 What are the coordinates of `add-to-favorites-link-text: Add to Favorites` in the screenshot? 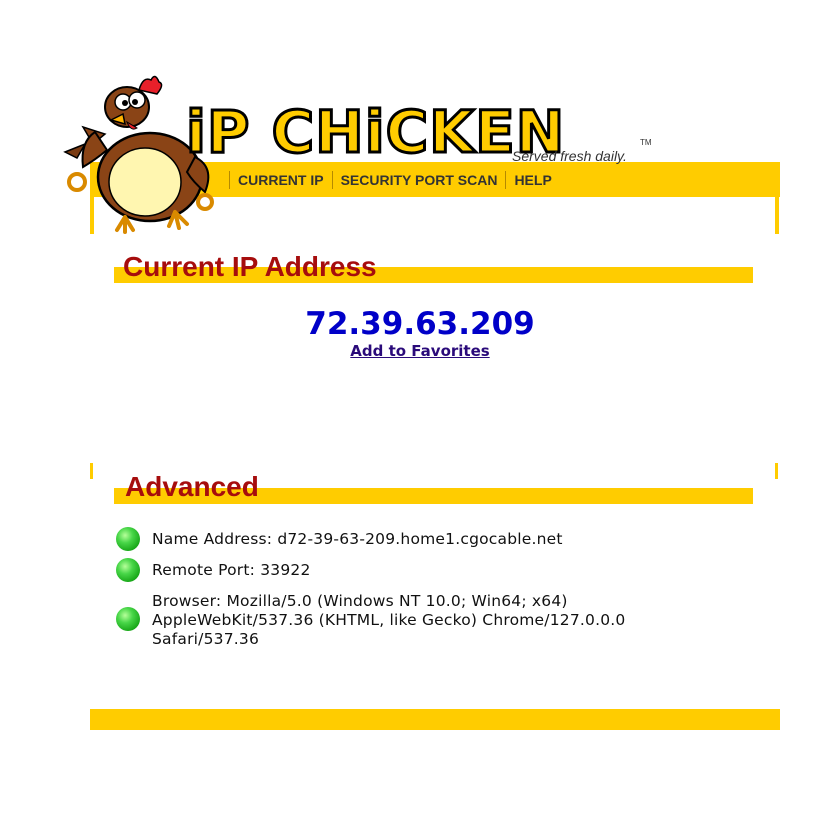 It's located at (419, 351).